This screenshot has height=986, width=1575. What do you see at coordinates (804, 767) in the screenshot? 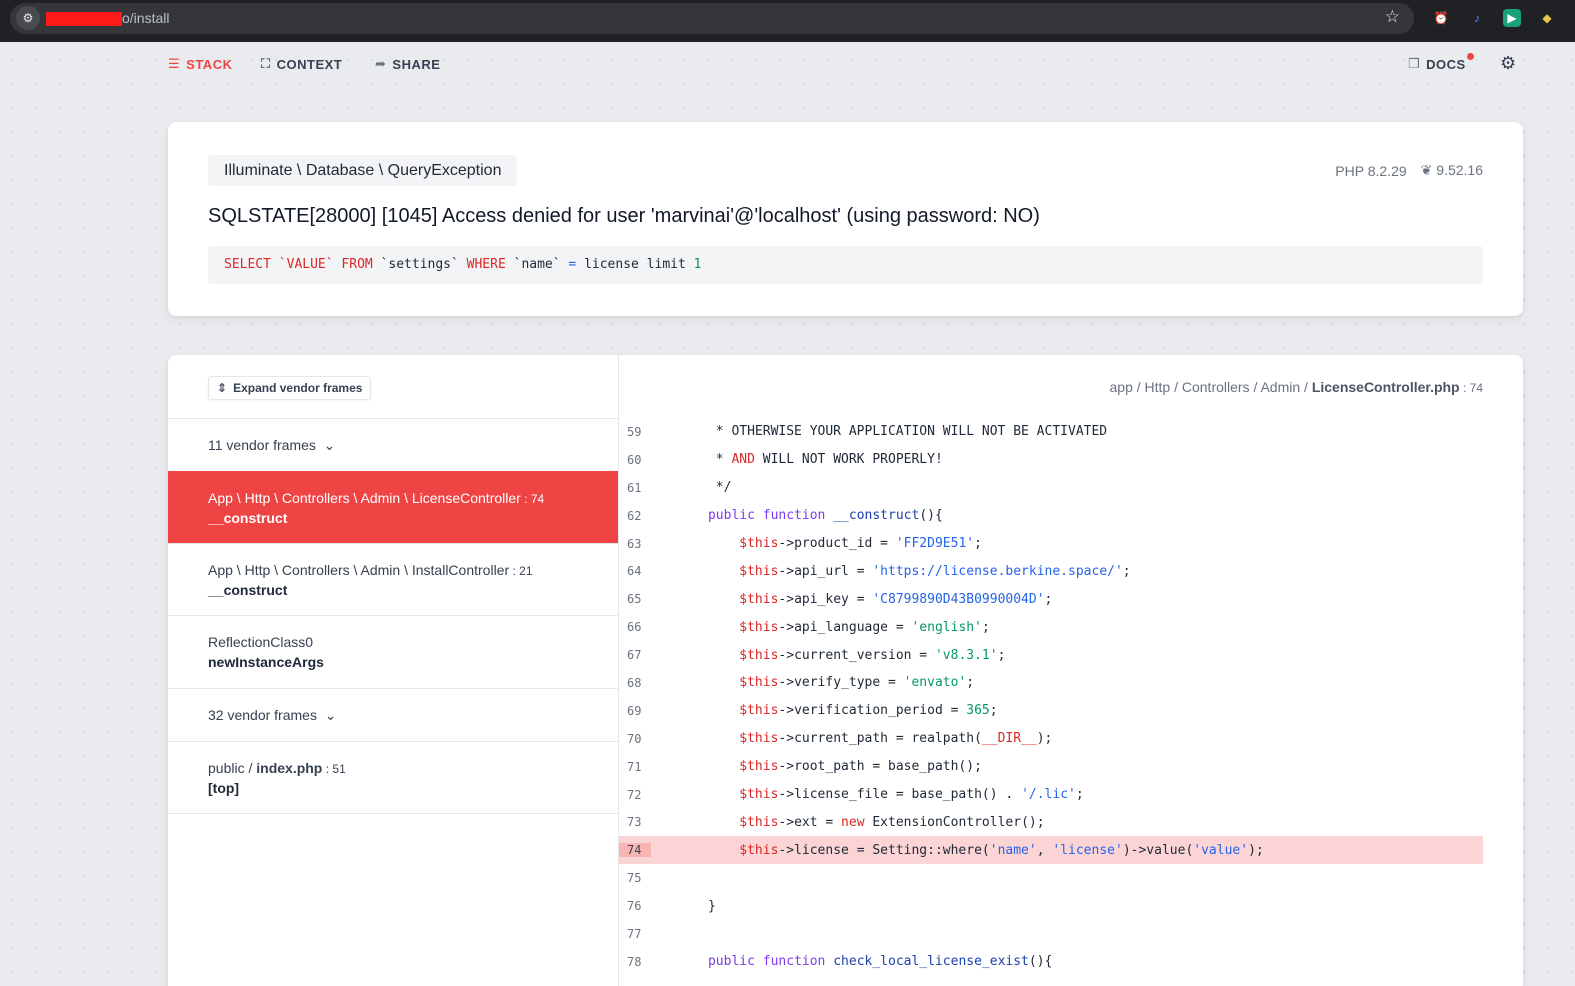
I see `code-line: 71 $this->root_path = base_path();` at bounding box center [804, 767].